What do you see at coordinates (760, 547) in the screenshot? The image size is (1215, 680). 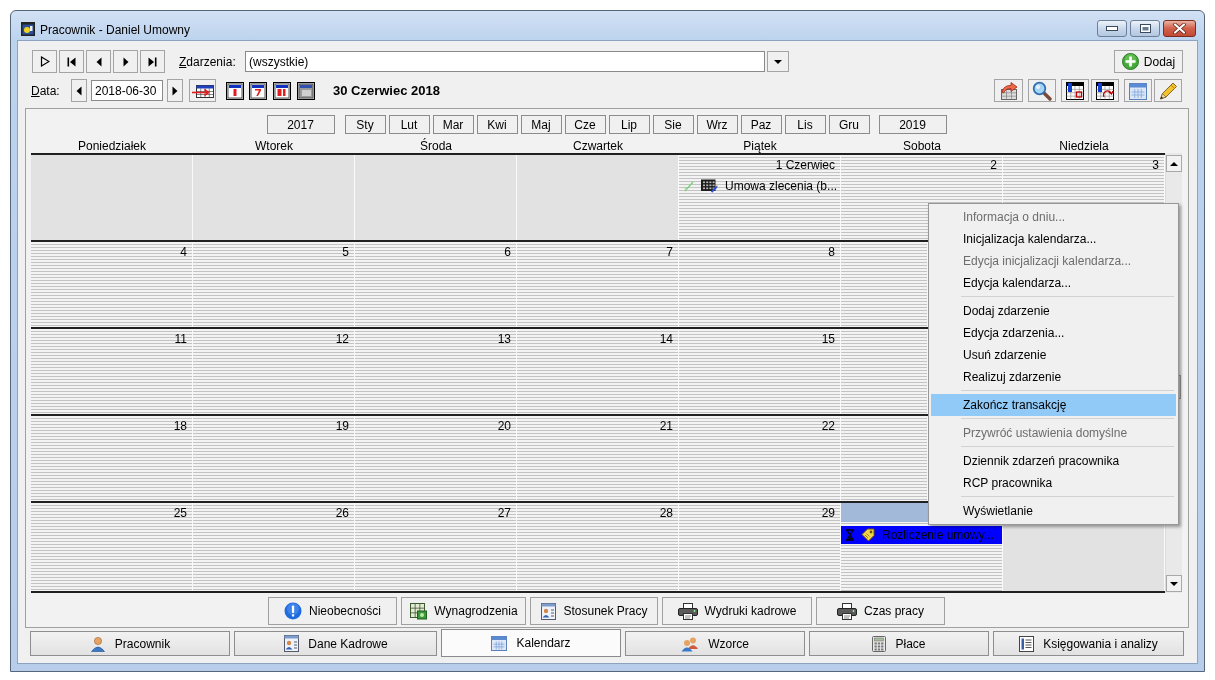 I see `day-cell: 29` at bounding box center [760, 547].